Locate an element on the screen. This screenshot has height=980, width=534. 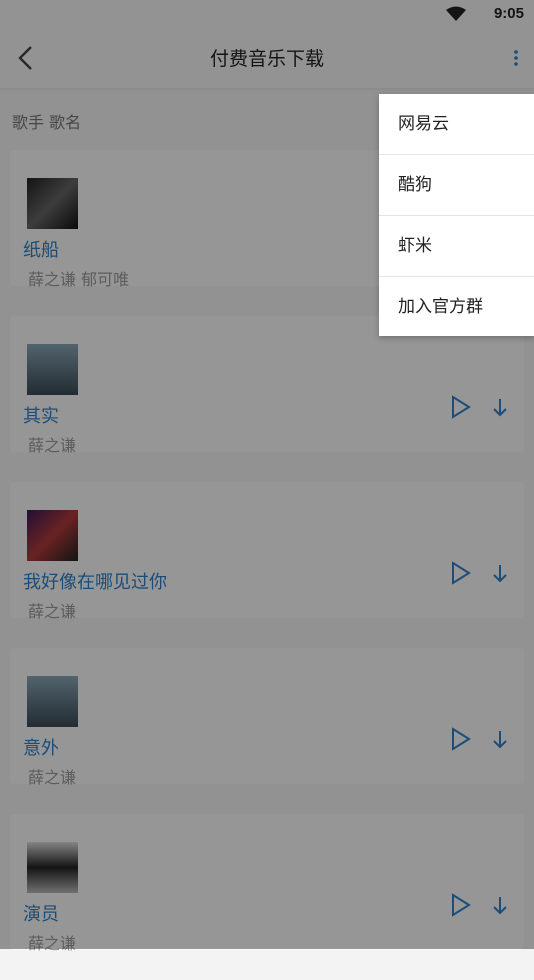
wifi-icon is located at coordinates (456, 13).